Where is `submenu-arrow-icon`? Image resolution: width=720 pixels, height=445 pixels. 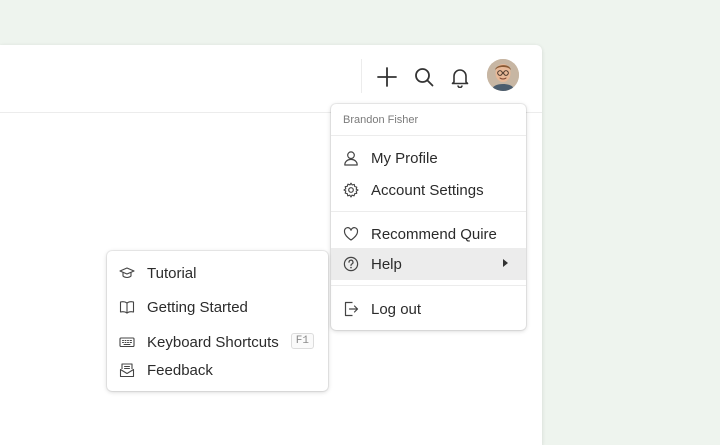 submenu-arrow-icon is located at coordinates (505, 263).